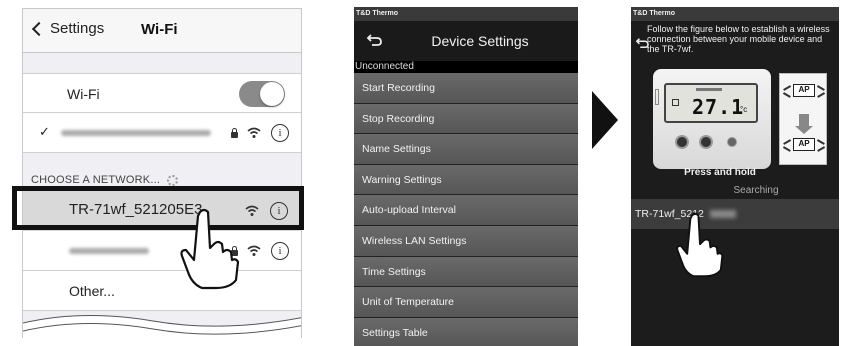 This screenshot has height=346, width=859. I want to click on ap-indicator-illustration: AP AP, so click(803, 119).